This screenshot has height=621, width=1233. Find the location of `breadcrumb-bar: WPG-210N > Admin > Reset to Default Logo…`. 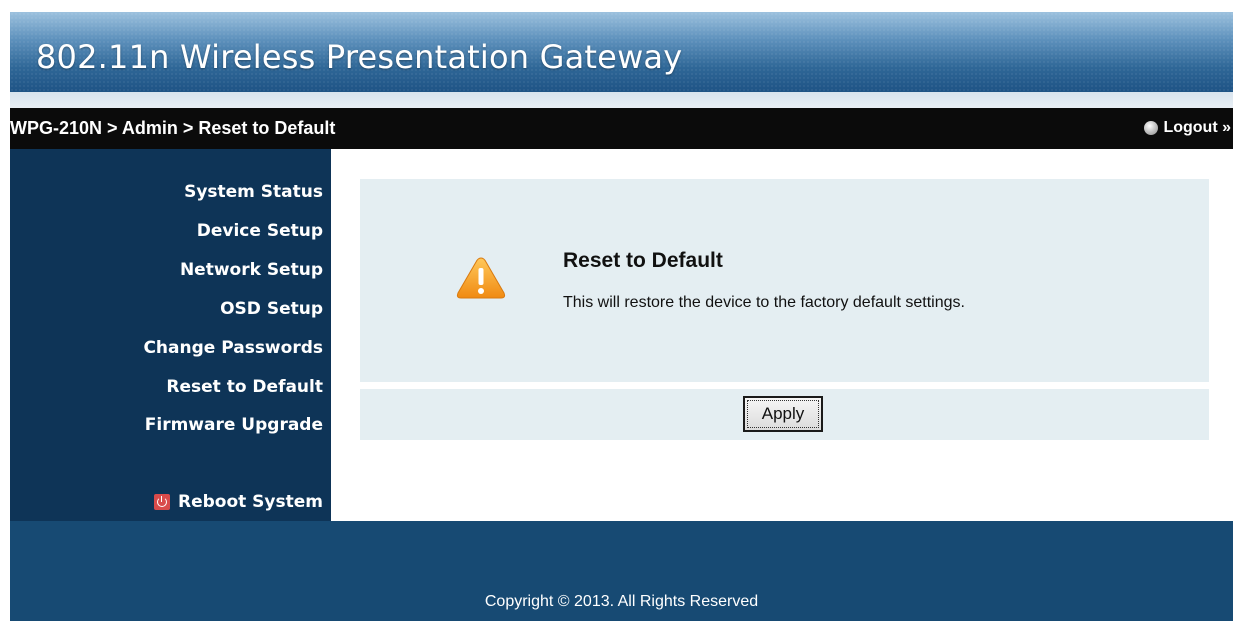

breadcrumb-bar: WPG-210N > Admin > Reset to Default Logo… is located at coordinates (621, 128).